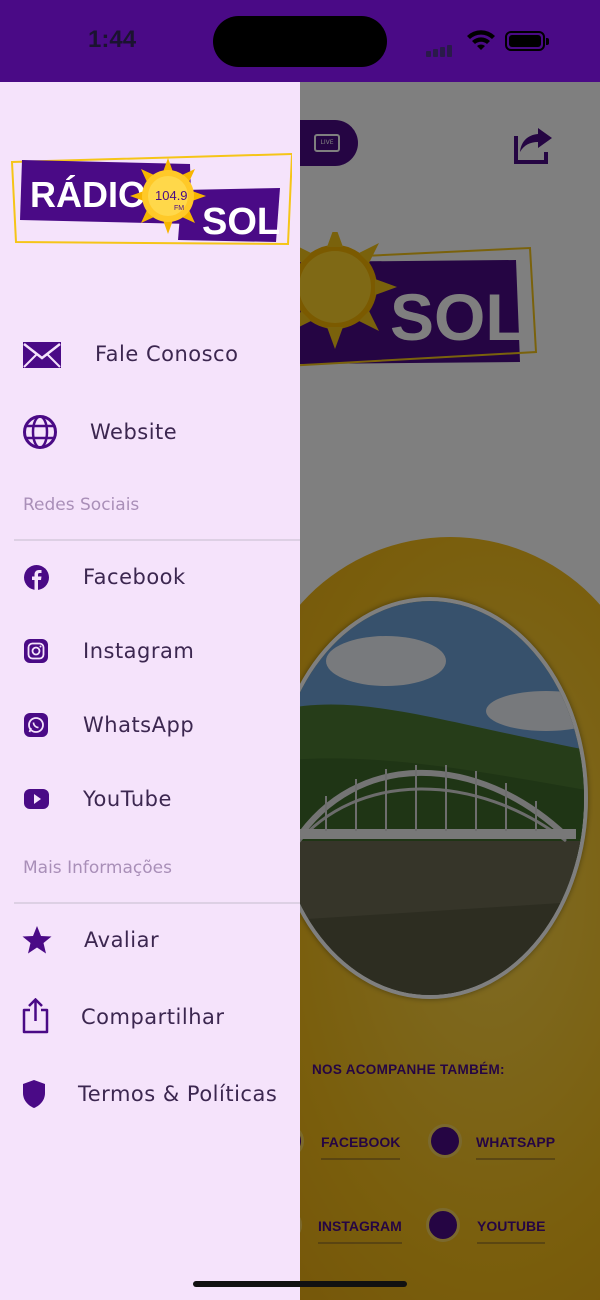  I want to click on youtube-icon, so click(36, 799).